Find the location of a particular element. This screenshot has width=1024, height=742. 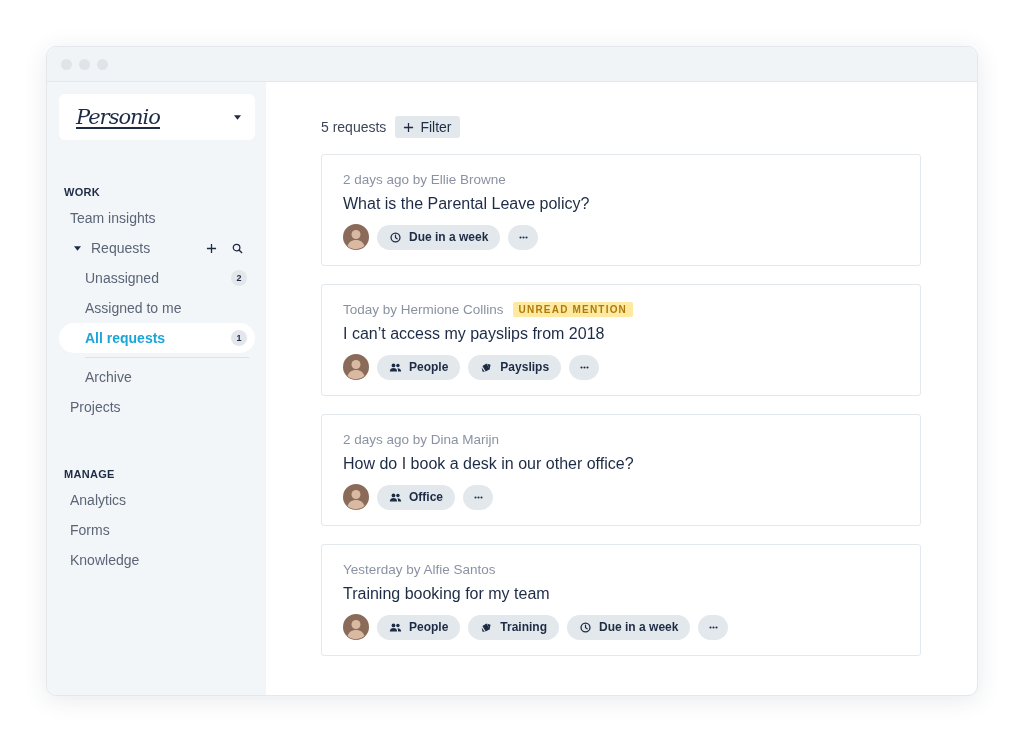

sidebar-item: Projects is located at coordinates (157, 407).